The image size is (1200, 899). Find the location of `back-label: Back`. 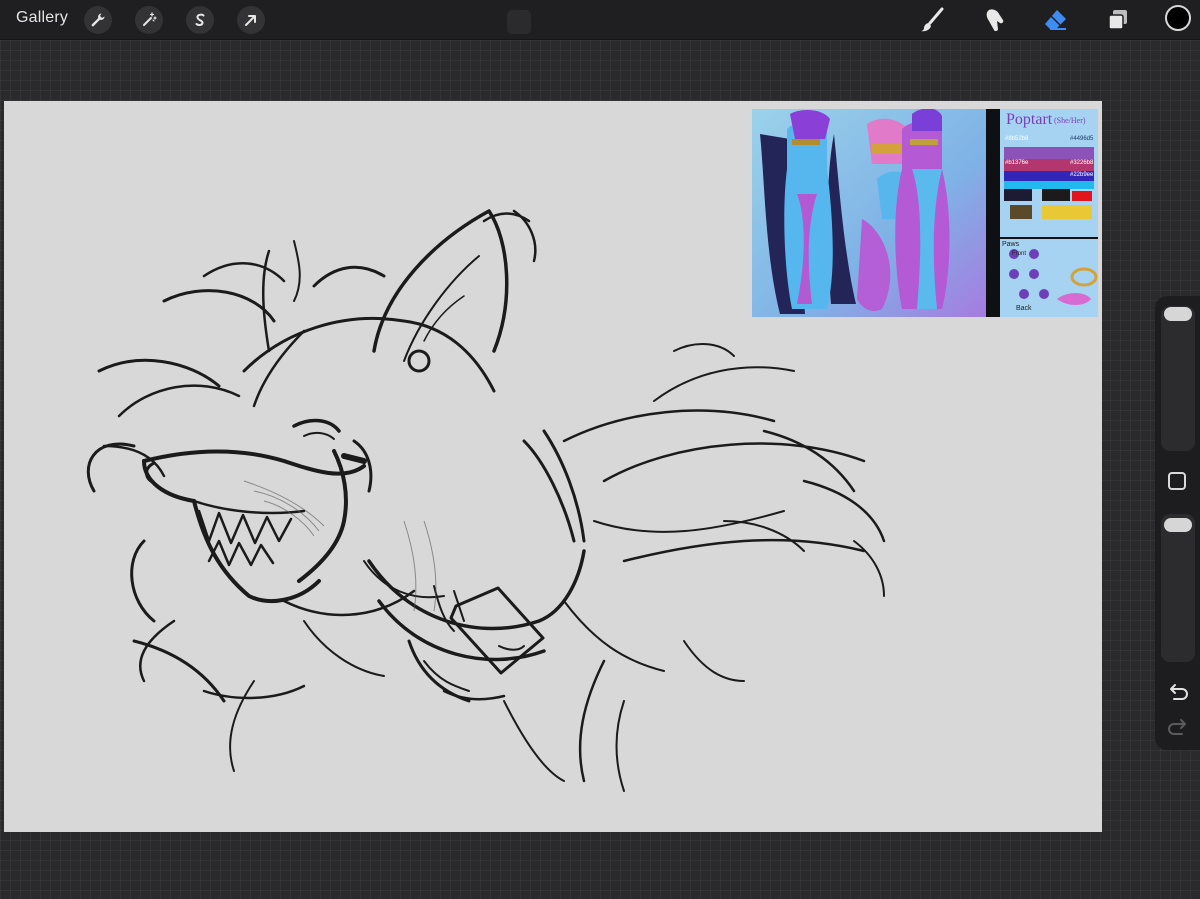

back-label: Back is located at coordinates (1024, 308).